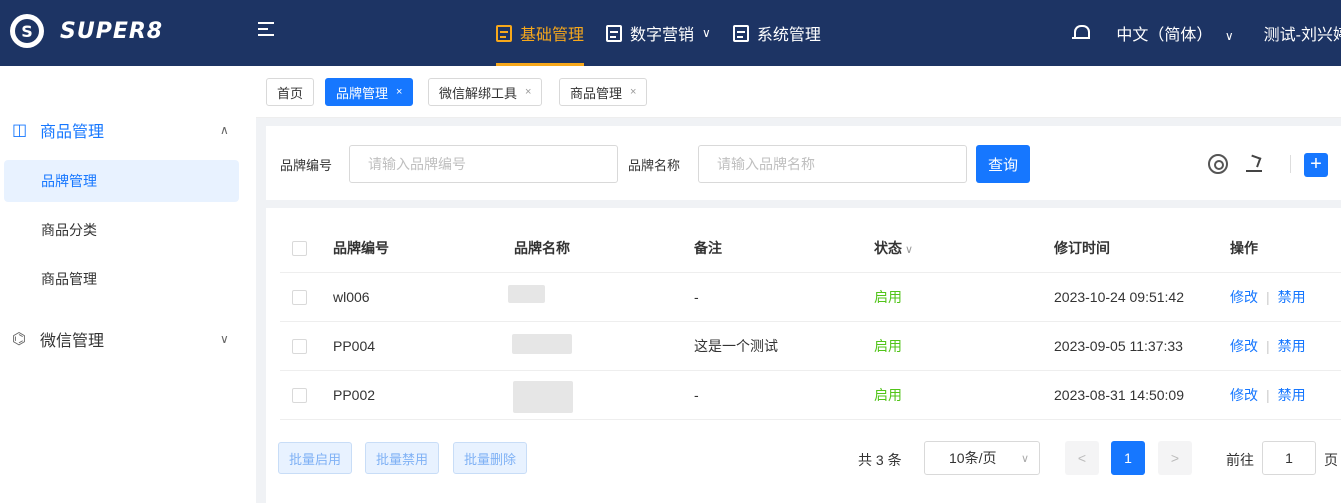 Image resolution: width=1341 pixels, height=503 pixels. Describe the element at coordinates (315, 458) in the screenshot. I see `bulk-enable-button: 批量启用` at that location.